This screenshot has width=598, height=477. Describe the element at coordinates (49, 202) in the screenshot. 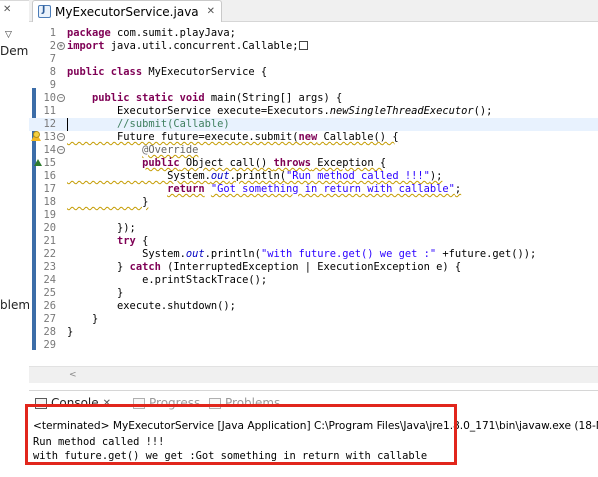

I see `line-number: 18` at that location.